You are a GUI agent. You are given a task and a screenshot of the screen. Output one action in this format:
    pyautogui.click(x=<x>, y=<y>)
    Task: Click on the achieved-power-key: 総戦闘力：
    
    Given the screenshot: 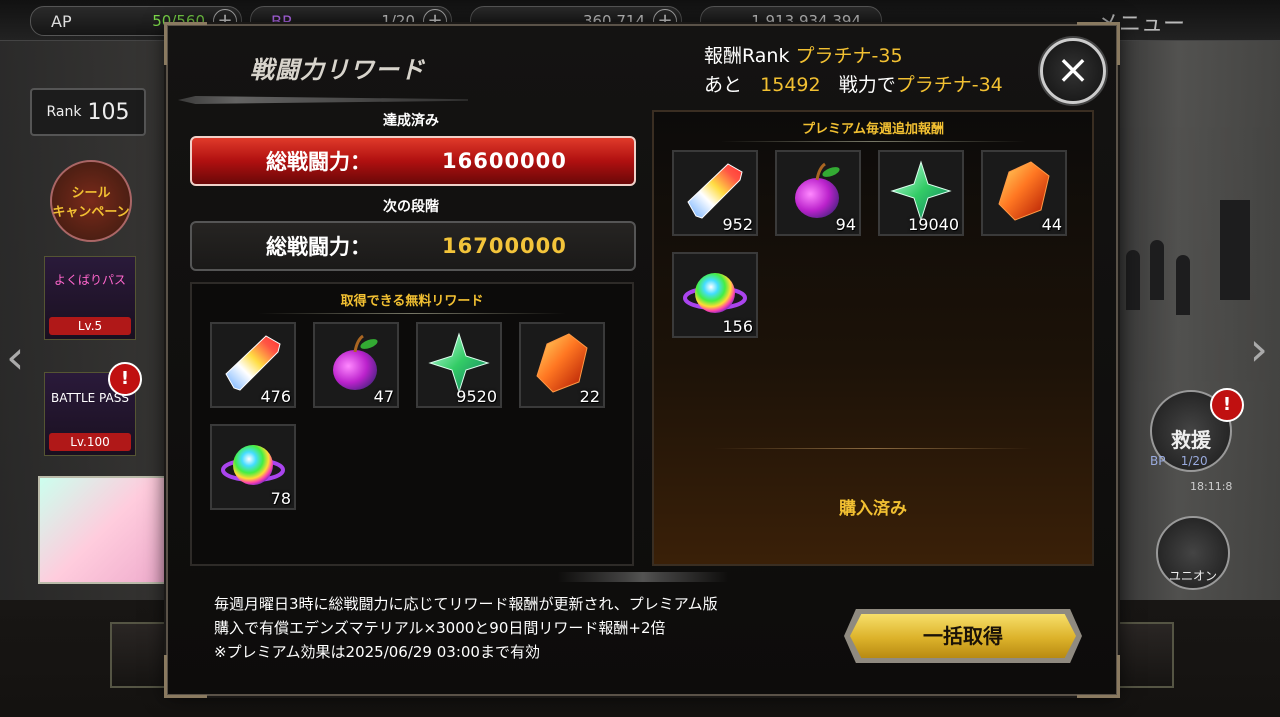 What is the action you would take?
    pyautogui.click(x=318, y=162)
    